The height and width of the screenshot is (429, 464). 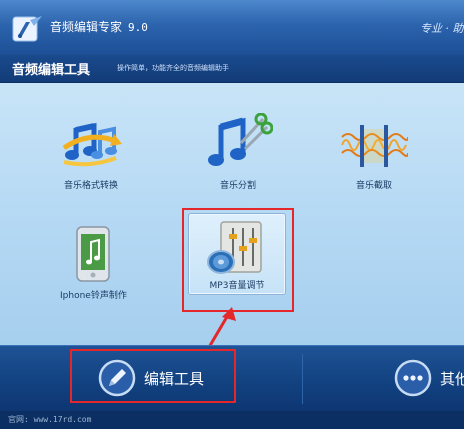 I want to click on volume-mixer-speaker-icon, so click(x=234, y=247).